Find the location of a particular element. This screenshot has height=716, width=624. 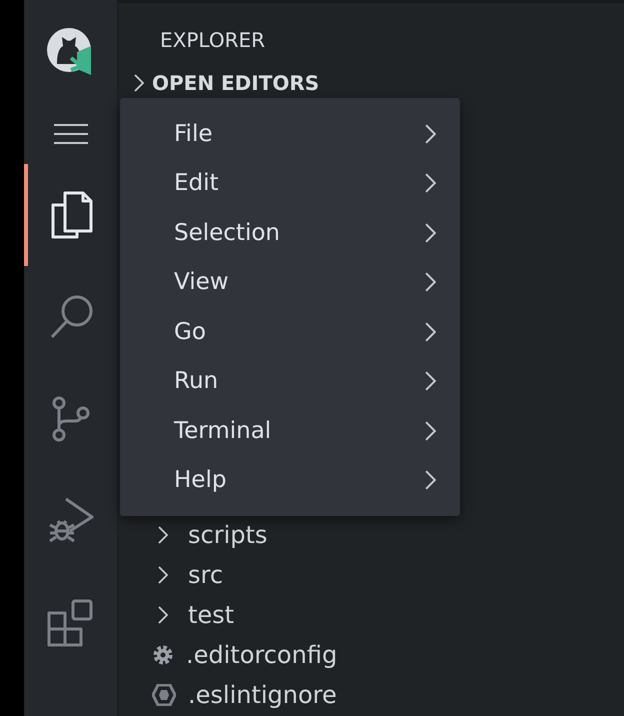

gear-icon is located at coordinates (163, 655).